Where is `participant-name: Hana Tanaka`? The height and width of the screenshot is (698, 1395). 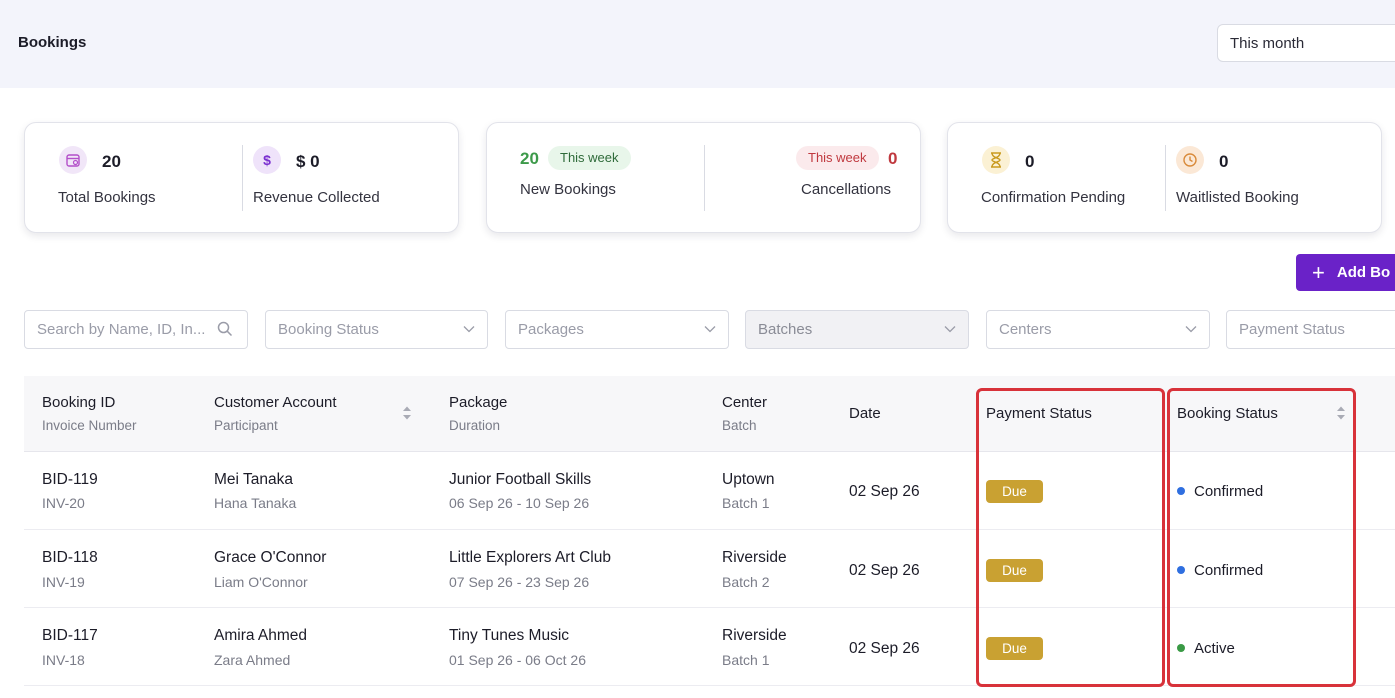 participant-name: Hana Tanaka is located at coordinates (255, 503).